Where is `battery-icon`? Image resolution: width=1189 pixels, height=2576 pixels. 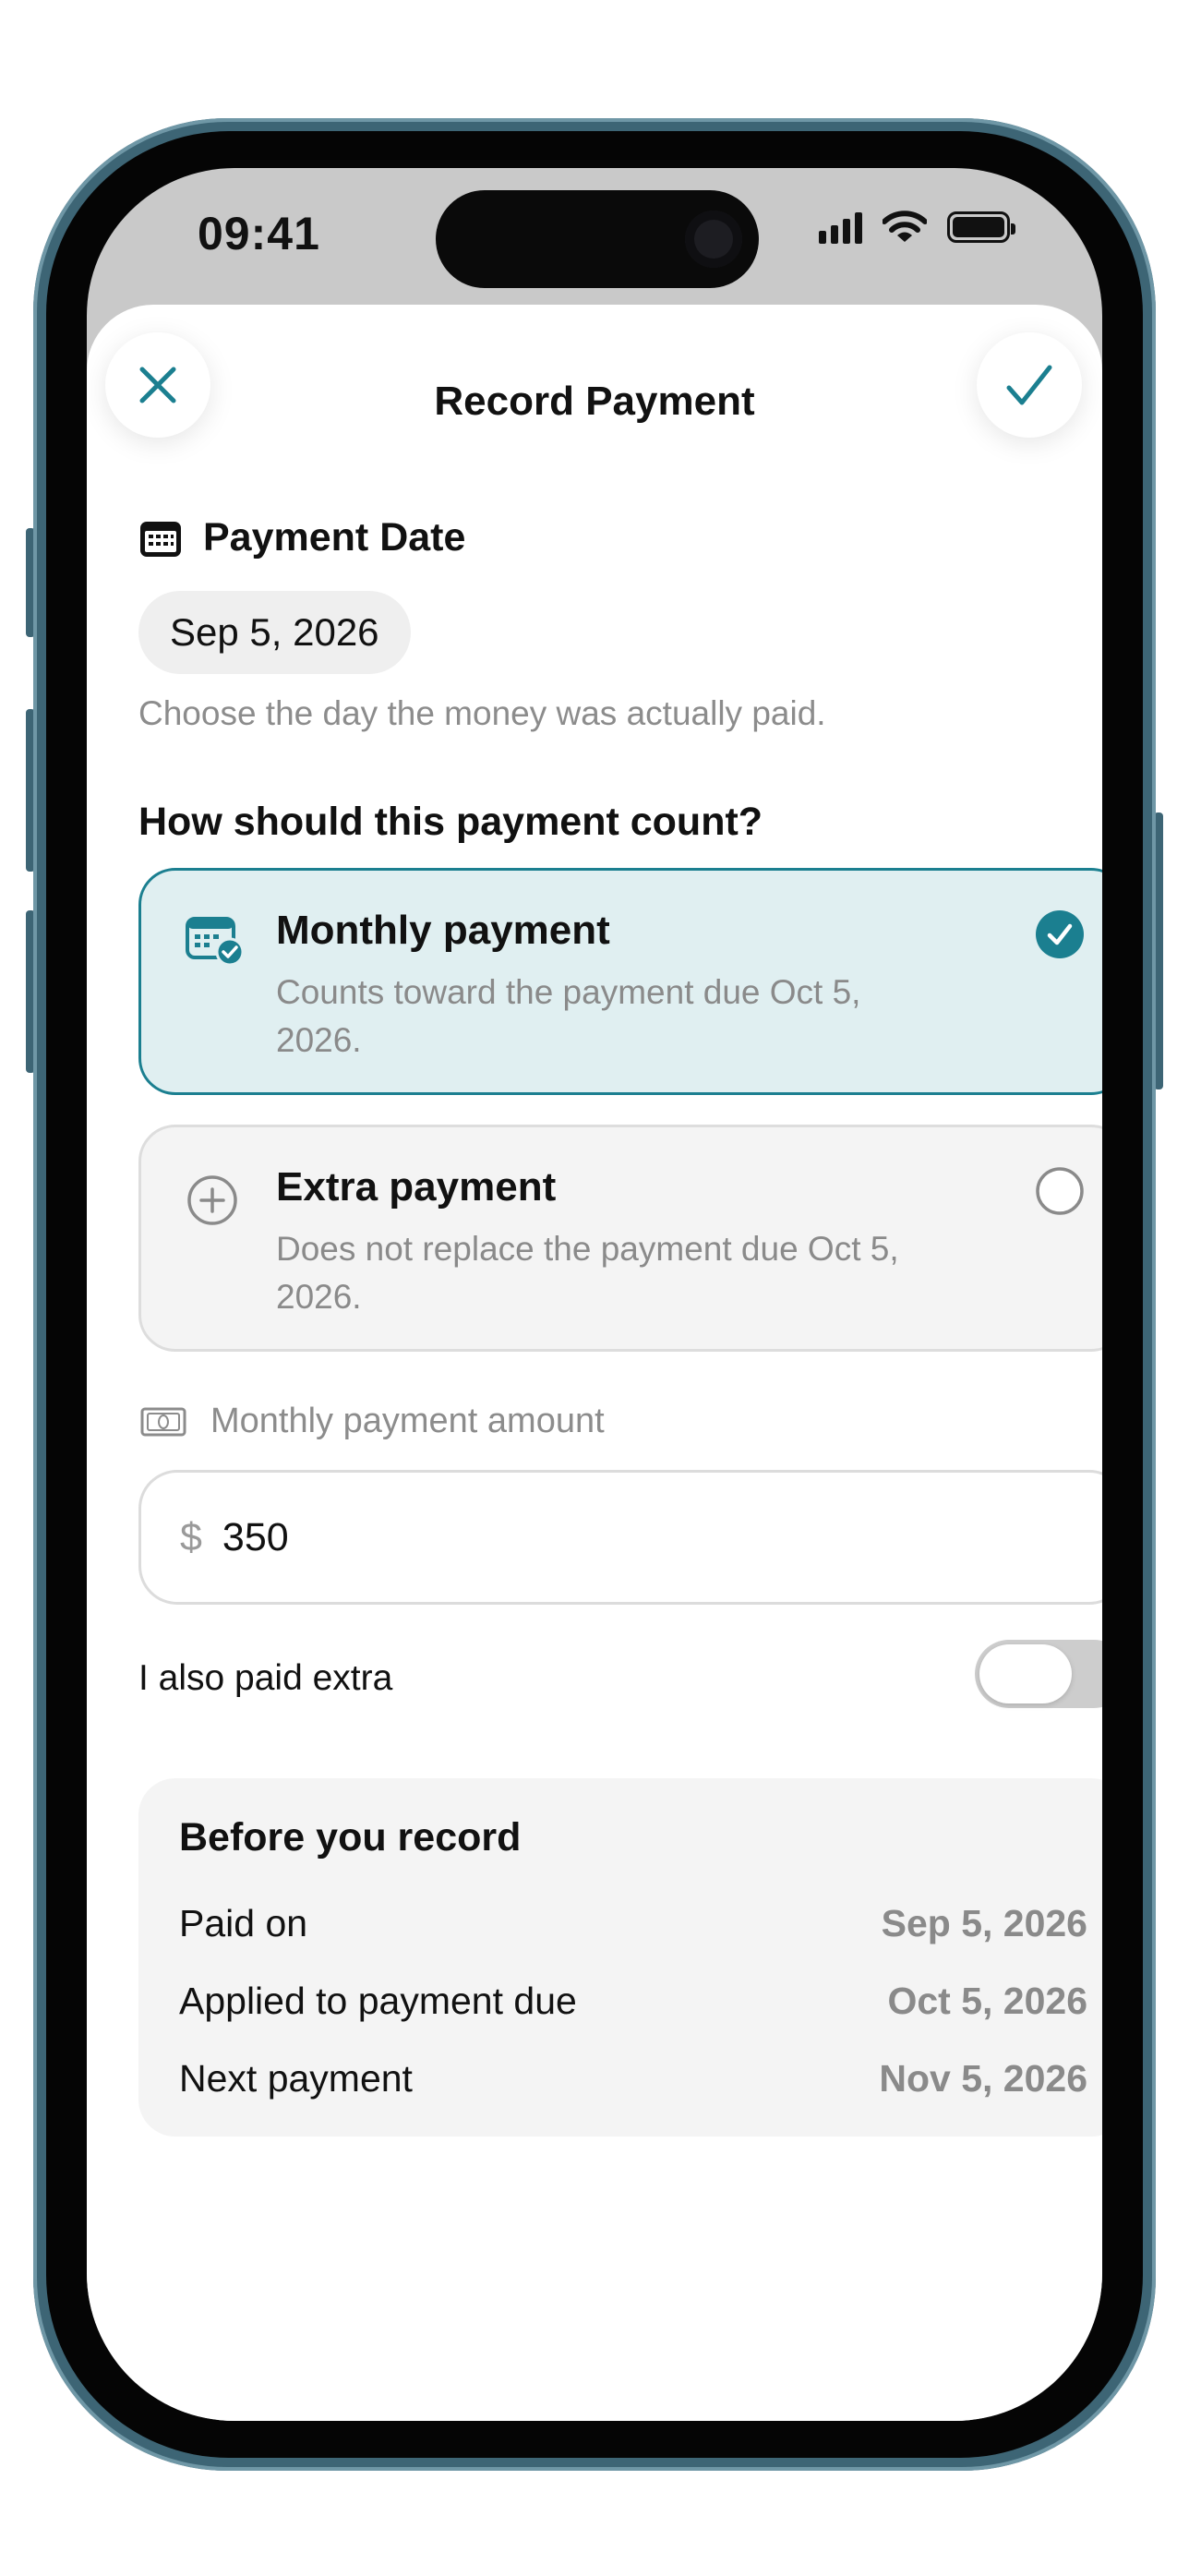
battery-icon is located at coordinates (981, 227).